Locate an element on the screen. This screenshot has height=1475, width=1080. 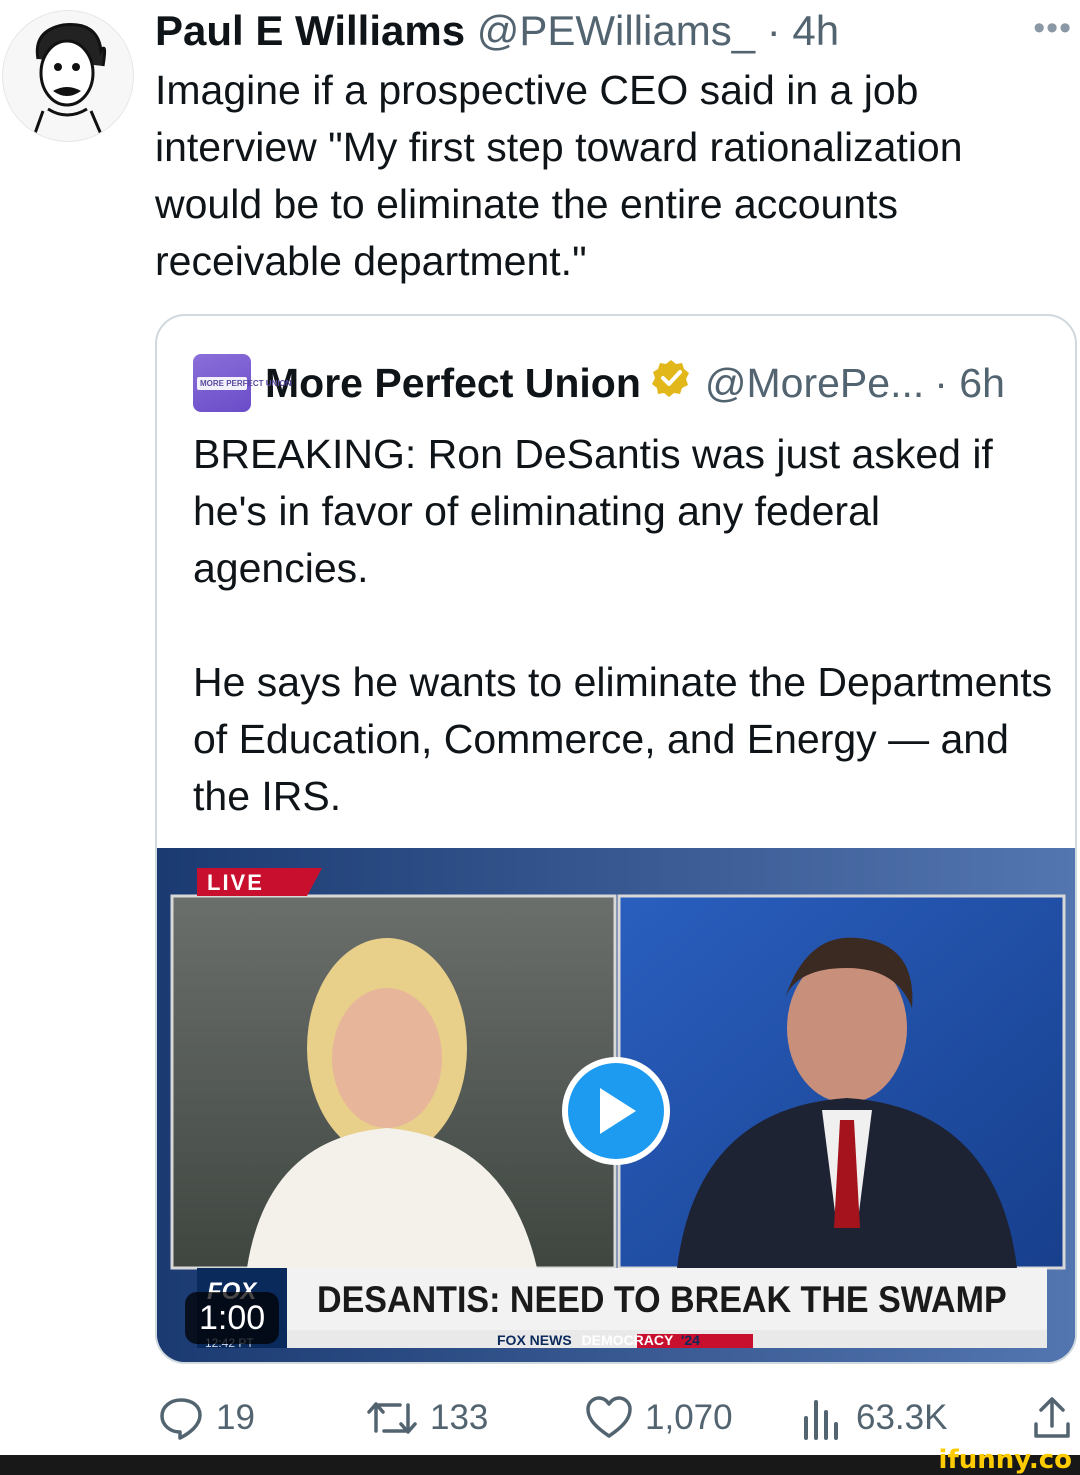
verified-badge-icon is located at coordinates (671, 383).